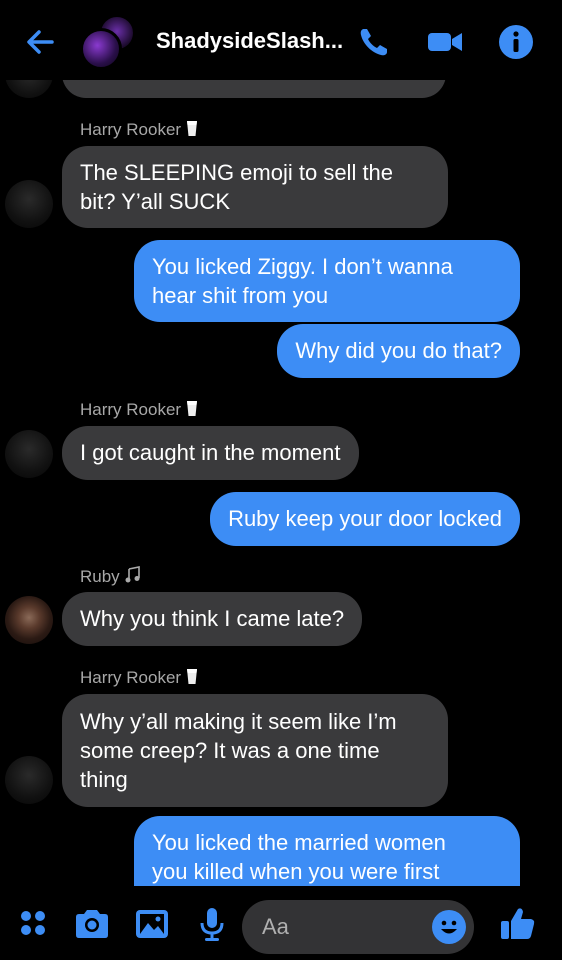 The image size is (562, 960). I want to click on menu-dots-icon, so click(34, 924).